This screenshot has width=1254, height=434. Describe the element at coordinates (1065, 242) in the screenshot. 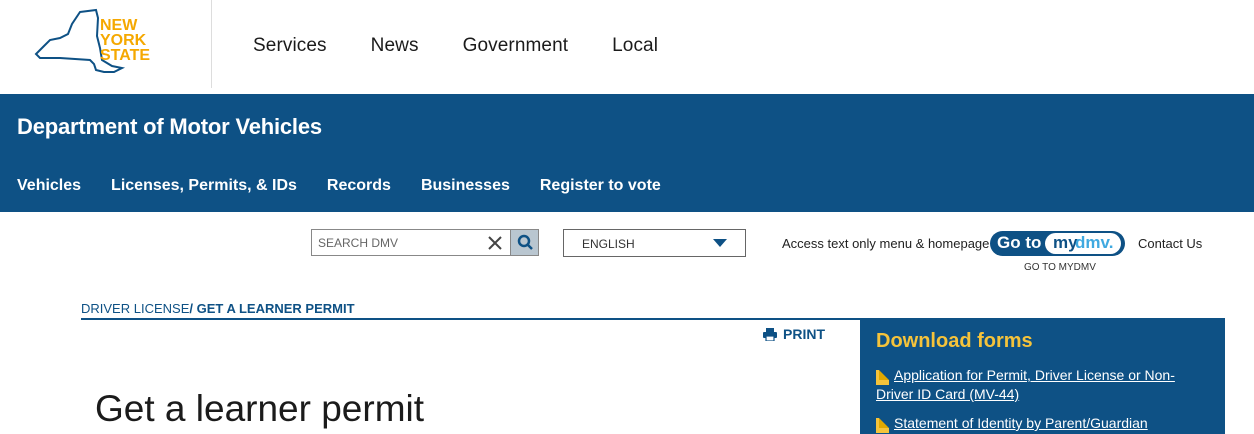

I see `mydmv-my-text: my` at that location.